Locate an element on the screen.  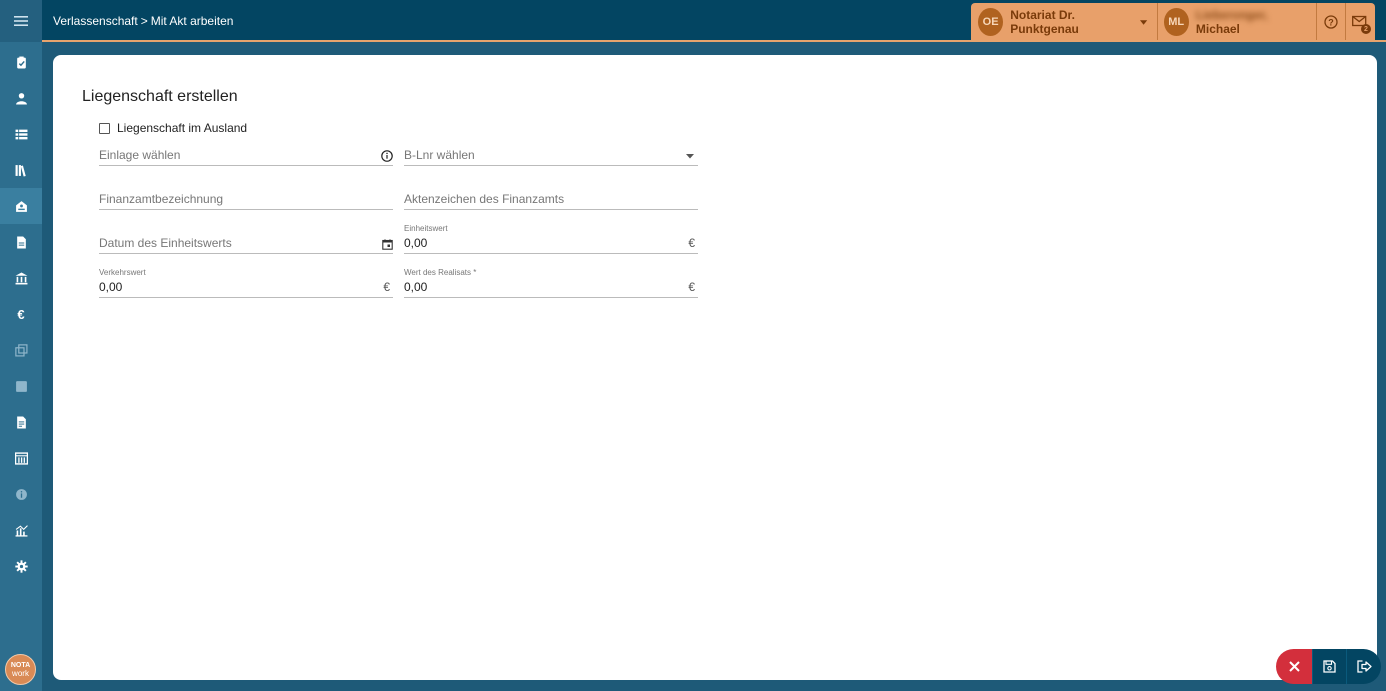
user-first-name: Michael is located at coordinates (1217, 29).